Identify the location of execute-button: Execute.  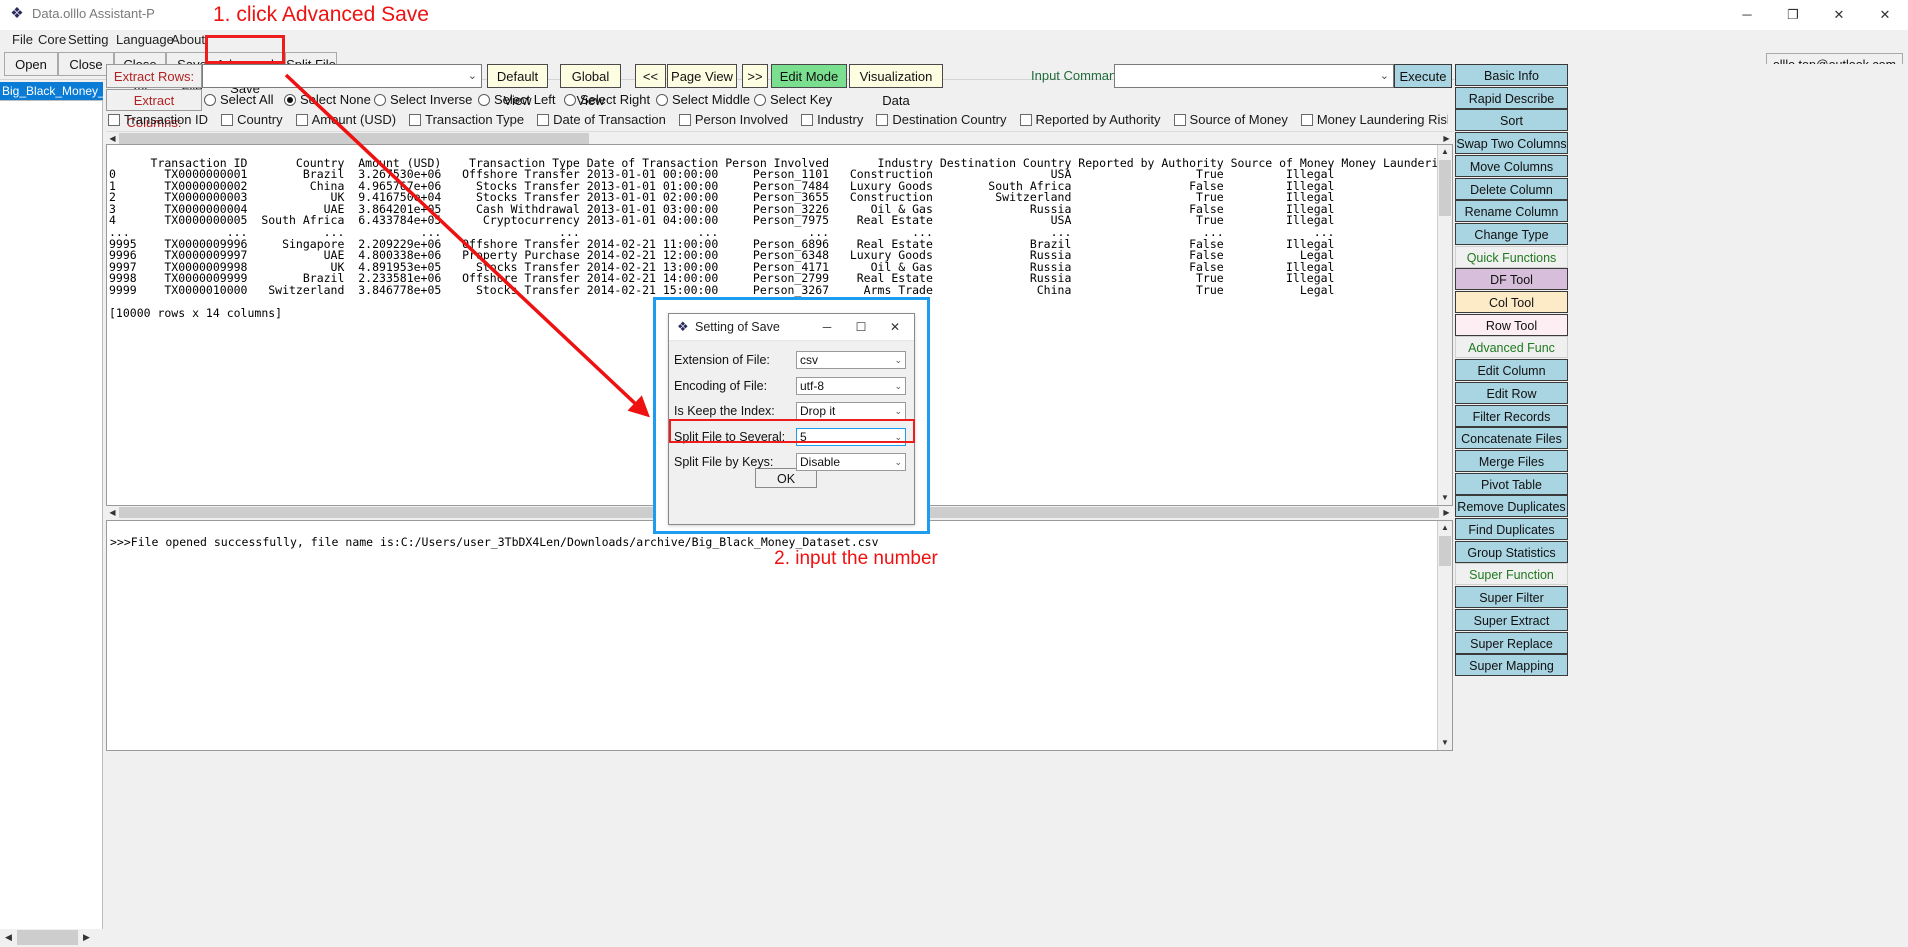
(1423, 76).